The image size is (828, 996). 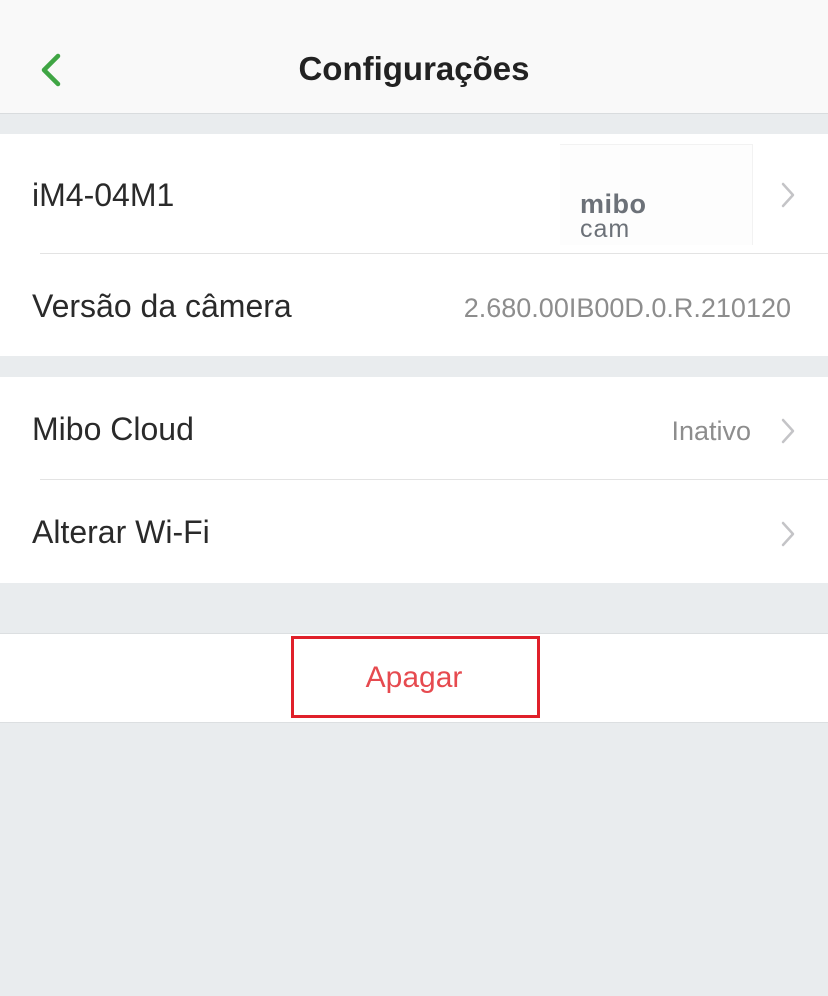 I want to click on cam-logo-text: cam, so click(x=605, y=229).